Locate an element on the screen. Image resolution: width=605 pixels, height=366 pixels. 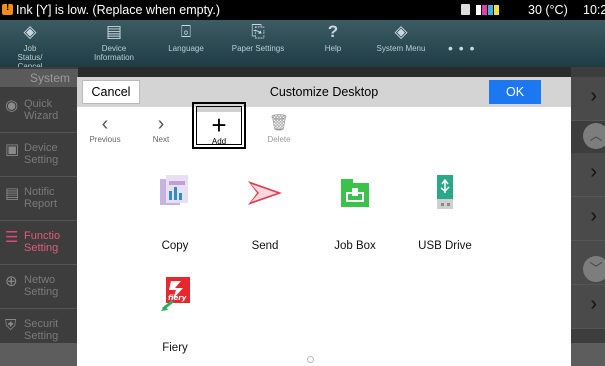
fiery-icon: fiery is located at coordinates (175, 294).